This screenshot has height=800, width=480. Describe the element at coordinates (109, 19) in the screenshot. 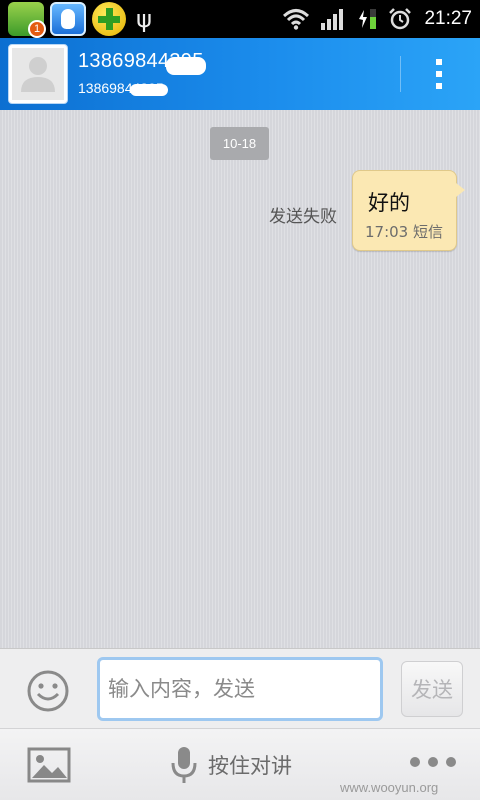

I see `plus-app-icon` at that location.